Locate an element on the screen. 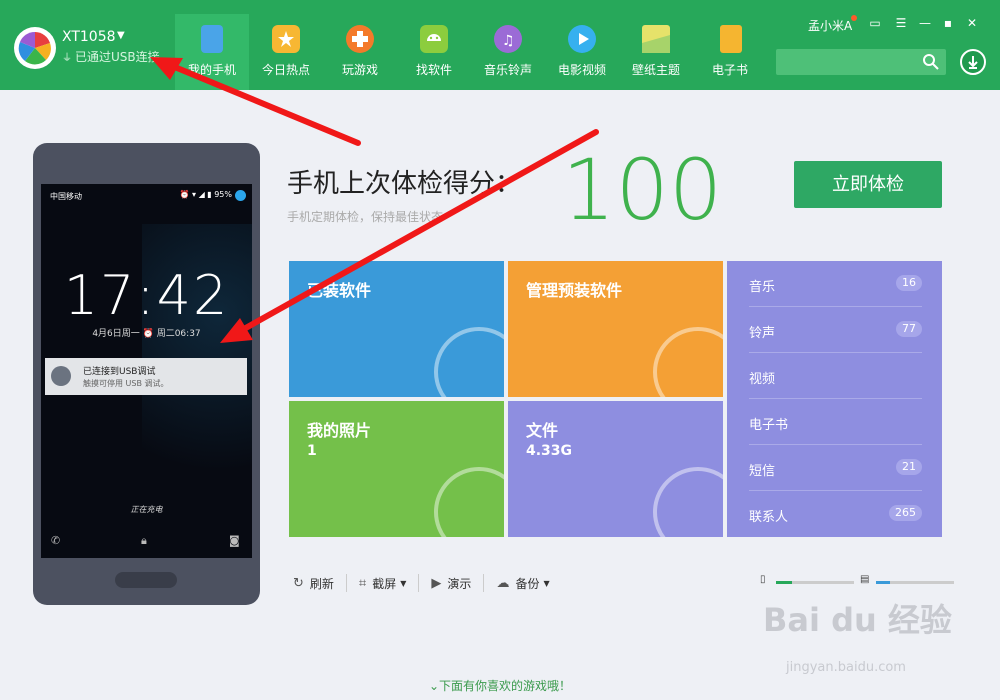 Image resolution: width=1000 pixels, height=700 pixels. red-arrow-to-notification is located at coordinates (409, 236).